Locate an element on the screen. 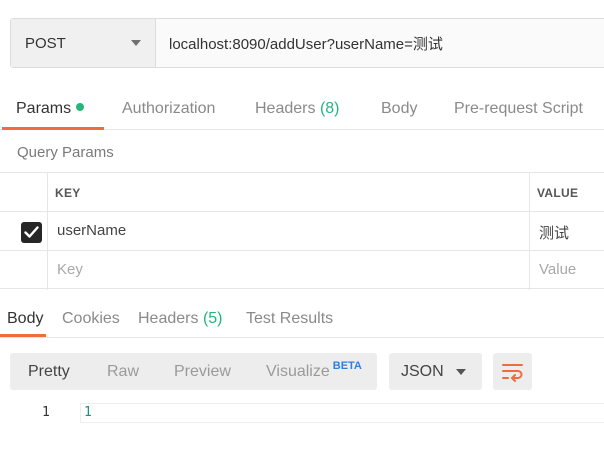 This screenshot has width=604, height=460. tab-response-body: Body is located at coordinates (25, 319).